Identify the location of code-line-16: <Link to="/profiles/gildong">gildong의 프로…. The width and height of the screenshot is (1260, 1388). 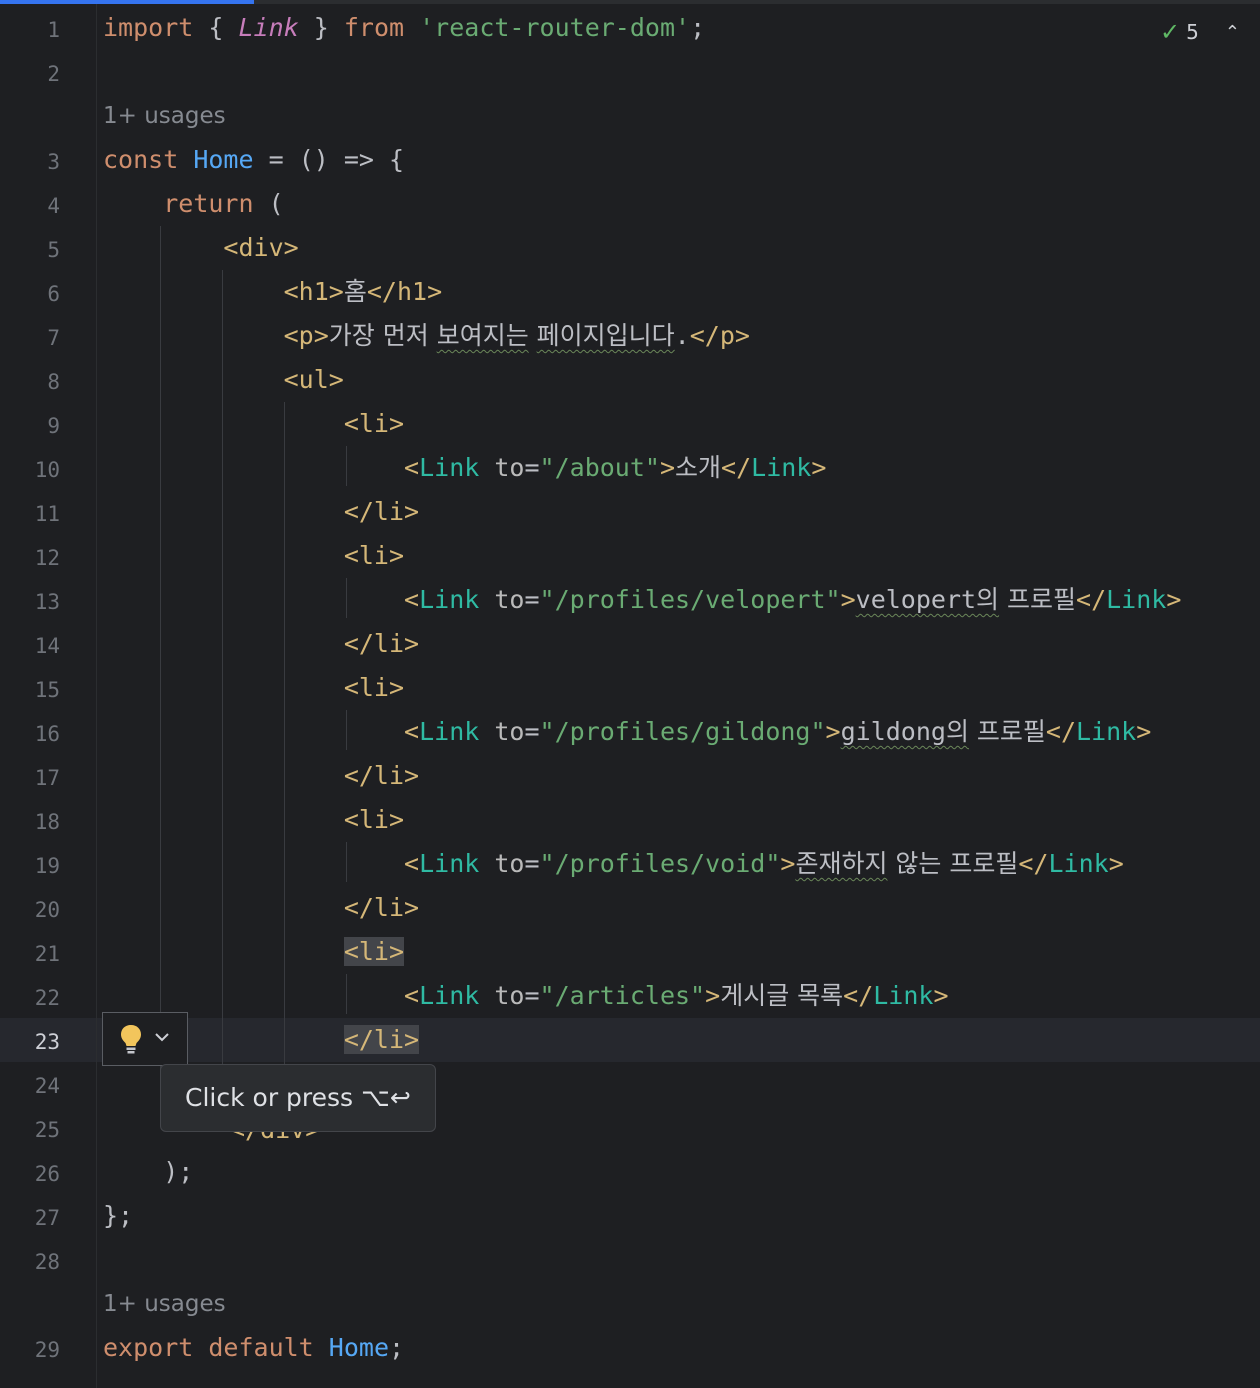
(627, 732).